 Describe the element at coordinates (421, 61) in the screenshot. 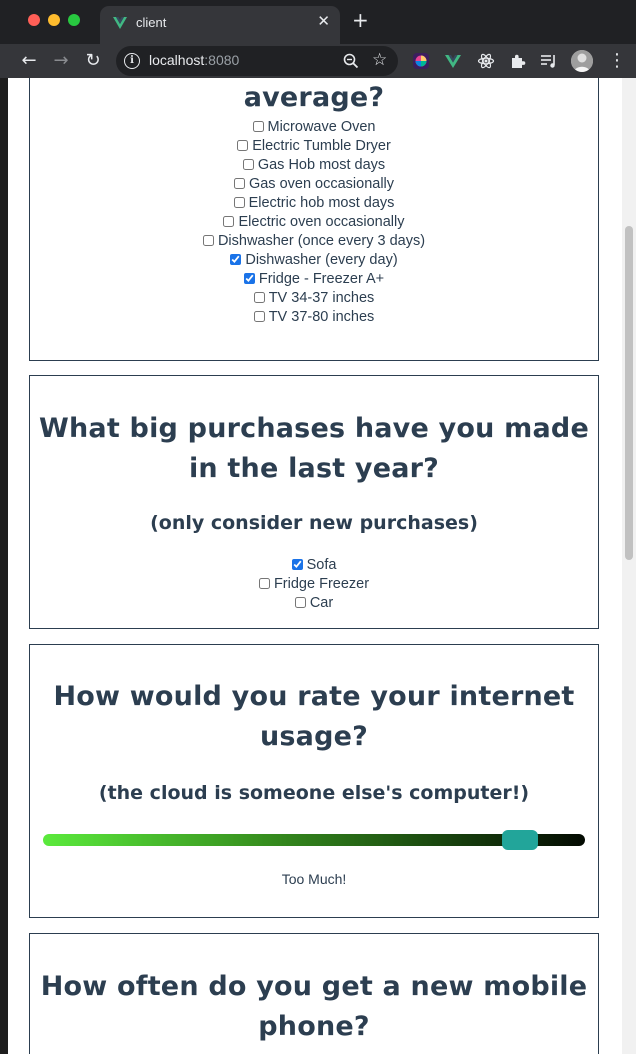

I see `color-wheel-extension-icon` at that location.